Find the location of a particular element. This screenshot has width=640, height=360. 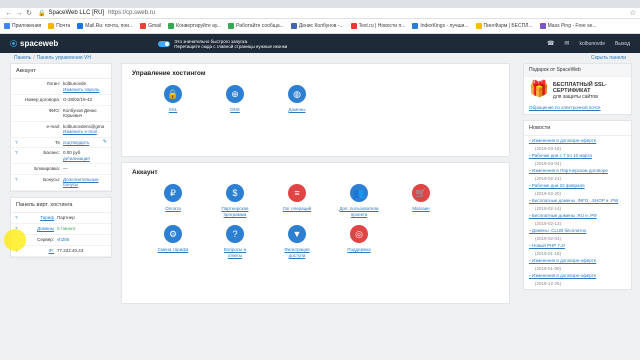

account-row-link: подтвердить is located at coordinates (83, 143).